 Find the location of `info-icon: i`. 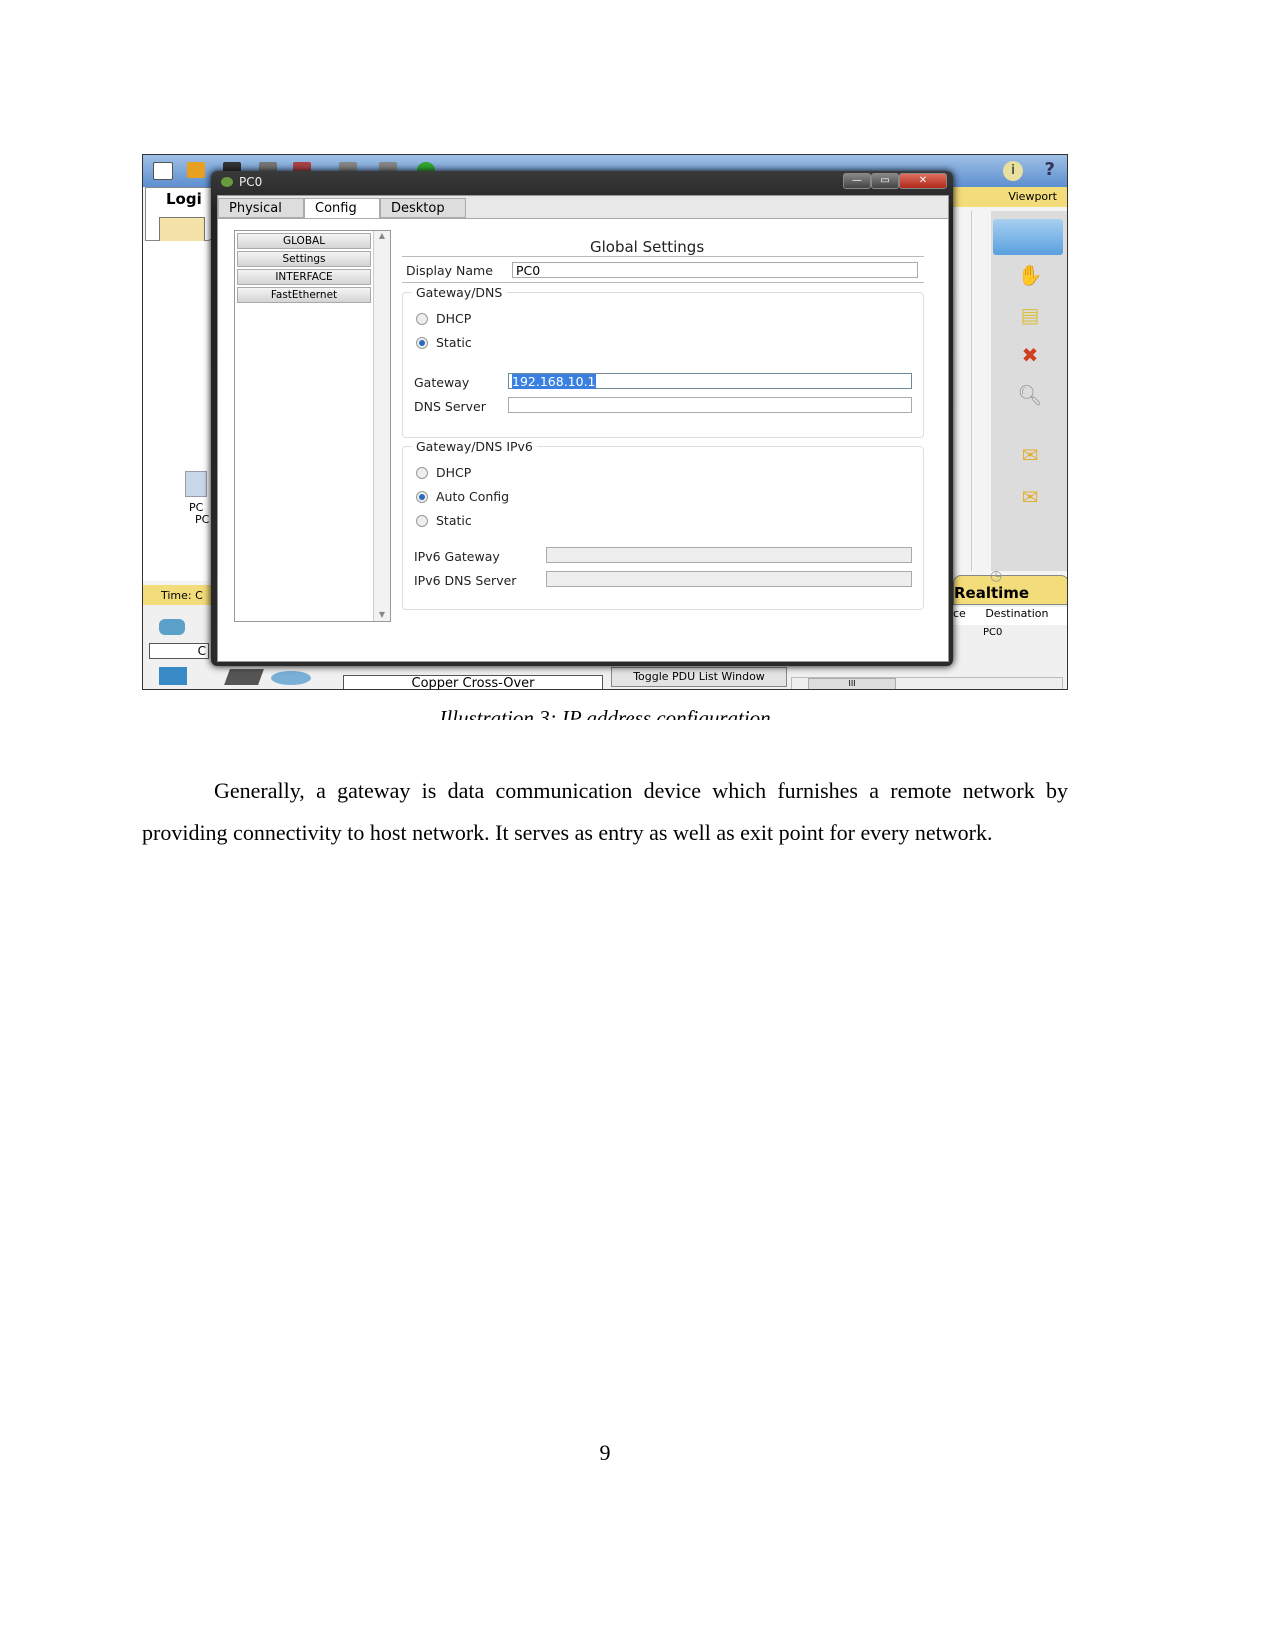

info-icon: i is located at coordinates (1013, 171).